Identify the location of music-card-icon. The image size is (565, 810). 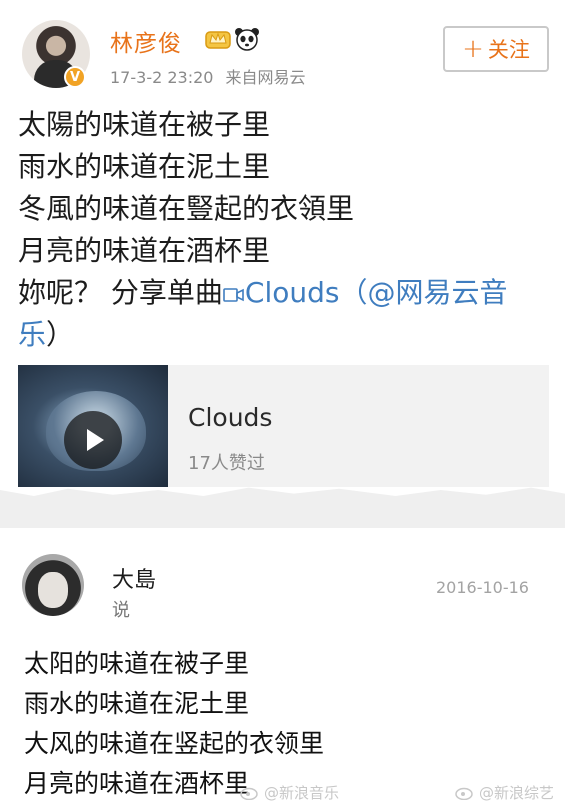
(233, 295).